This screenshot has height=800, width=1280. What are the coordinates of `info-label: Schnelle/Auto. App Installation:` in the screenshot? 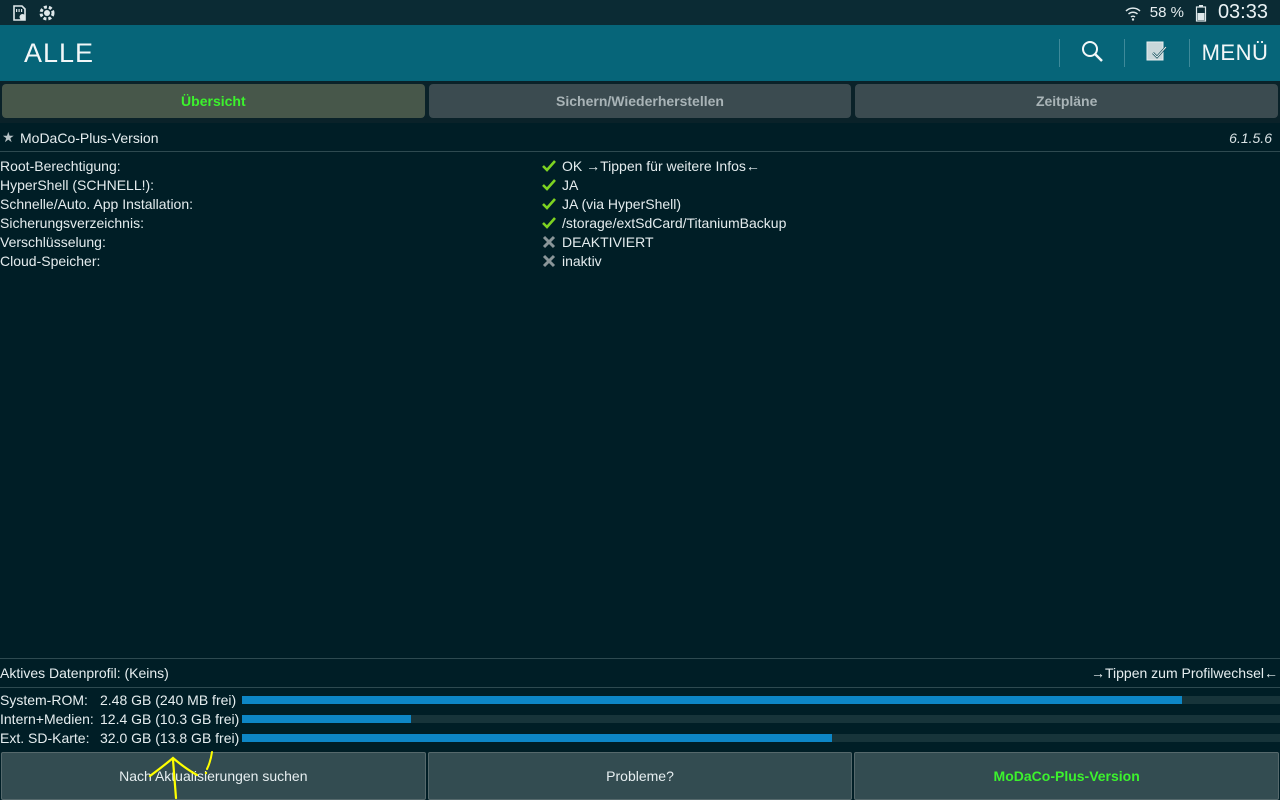 It's located at (97, 203).